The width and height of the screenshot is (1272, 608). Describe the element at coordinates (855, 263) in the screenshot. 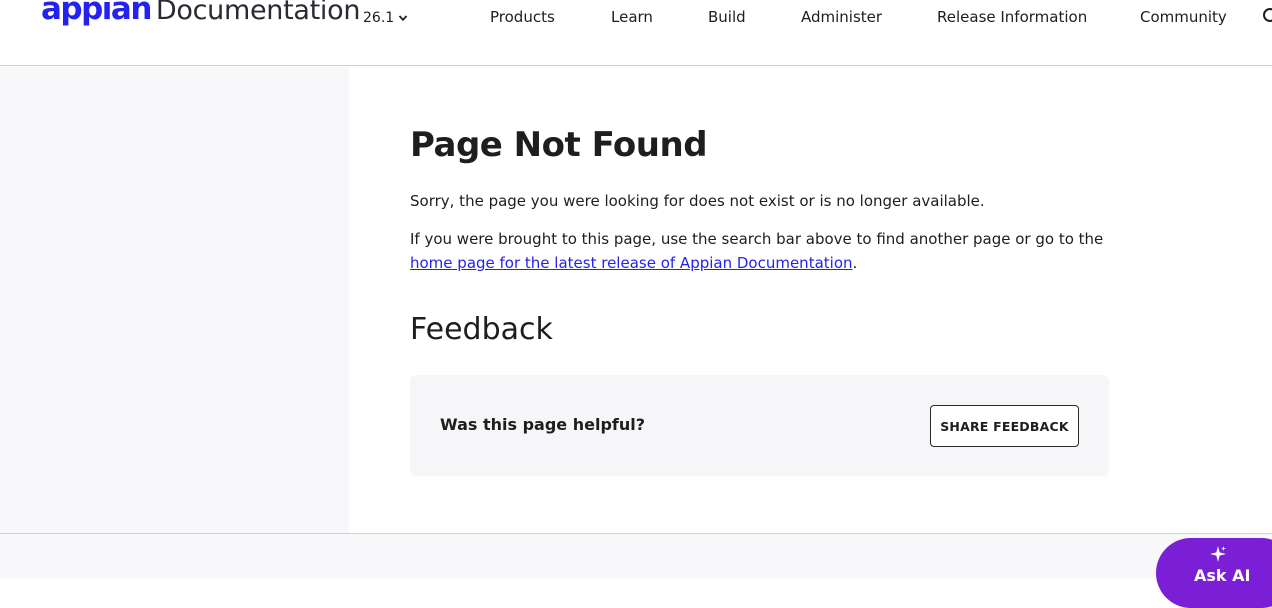

I see `hint-end: .` at that location.